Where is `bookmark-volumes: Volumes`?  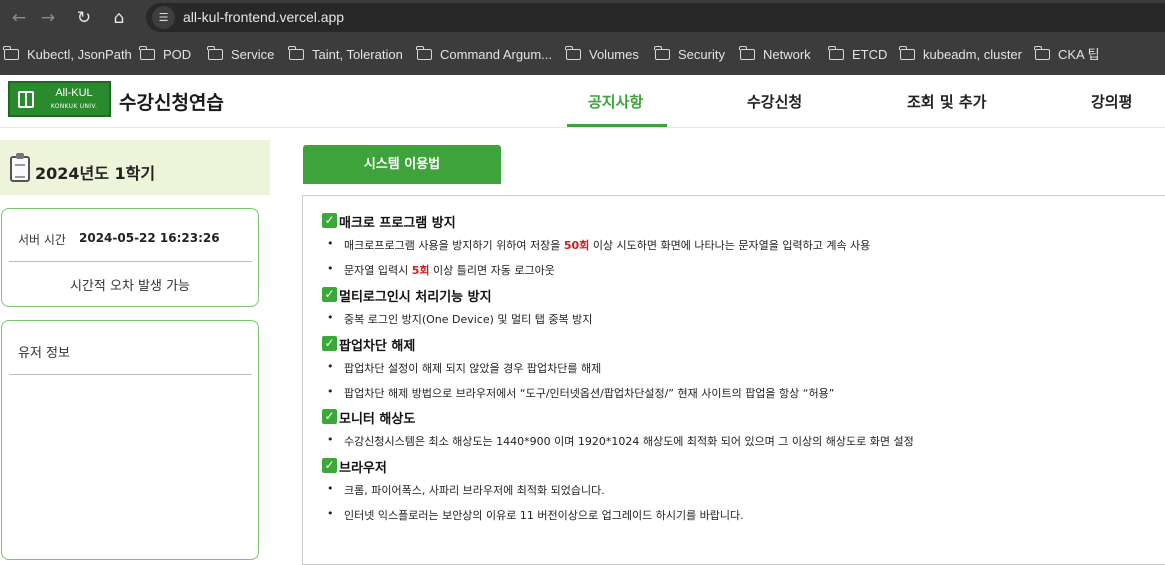
bookmark-volumes: Volumes is located at coordinates (602, 55).